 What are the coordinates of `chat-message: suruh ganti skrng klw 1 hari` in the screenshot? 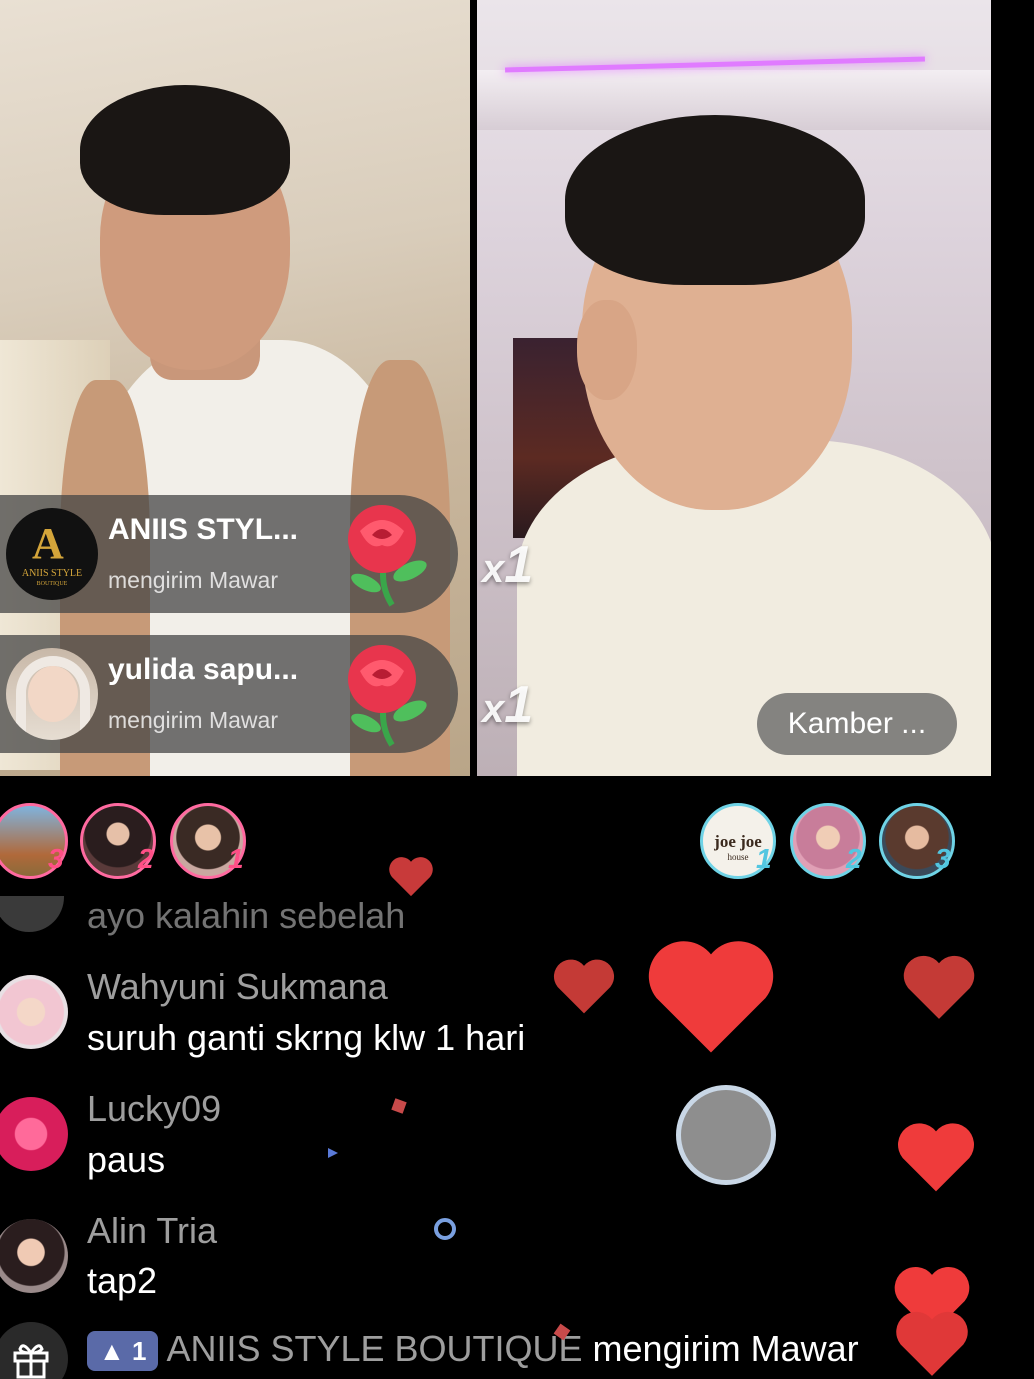 It's located at (306, 1037).